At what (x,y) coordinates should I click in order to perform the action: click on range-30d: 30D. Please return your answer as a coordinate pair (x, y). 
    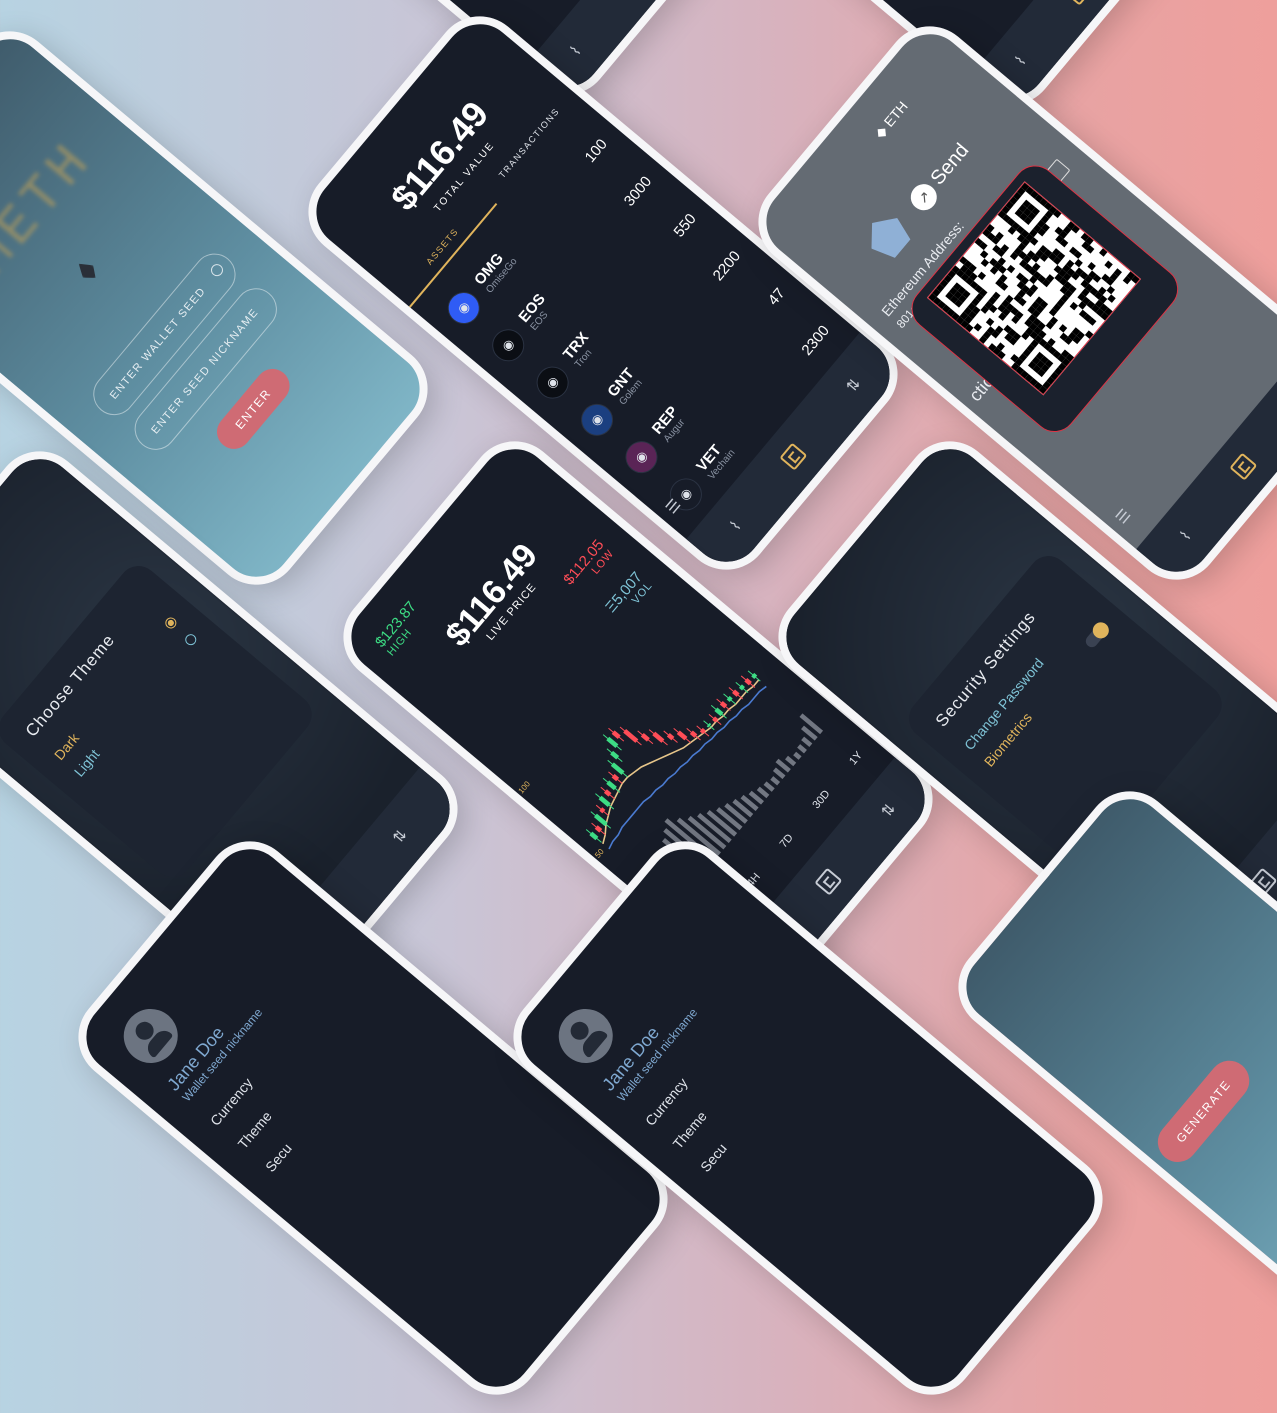
    Looking at the image, I should click on (822, 800).